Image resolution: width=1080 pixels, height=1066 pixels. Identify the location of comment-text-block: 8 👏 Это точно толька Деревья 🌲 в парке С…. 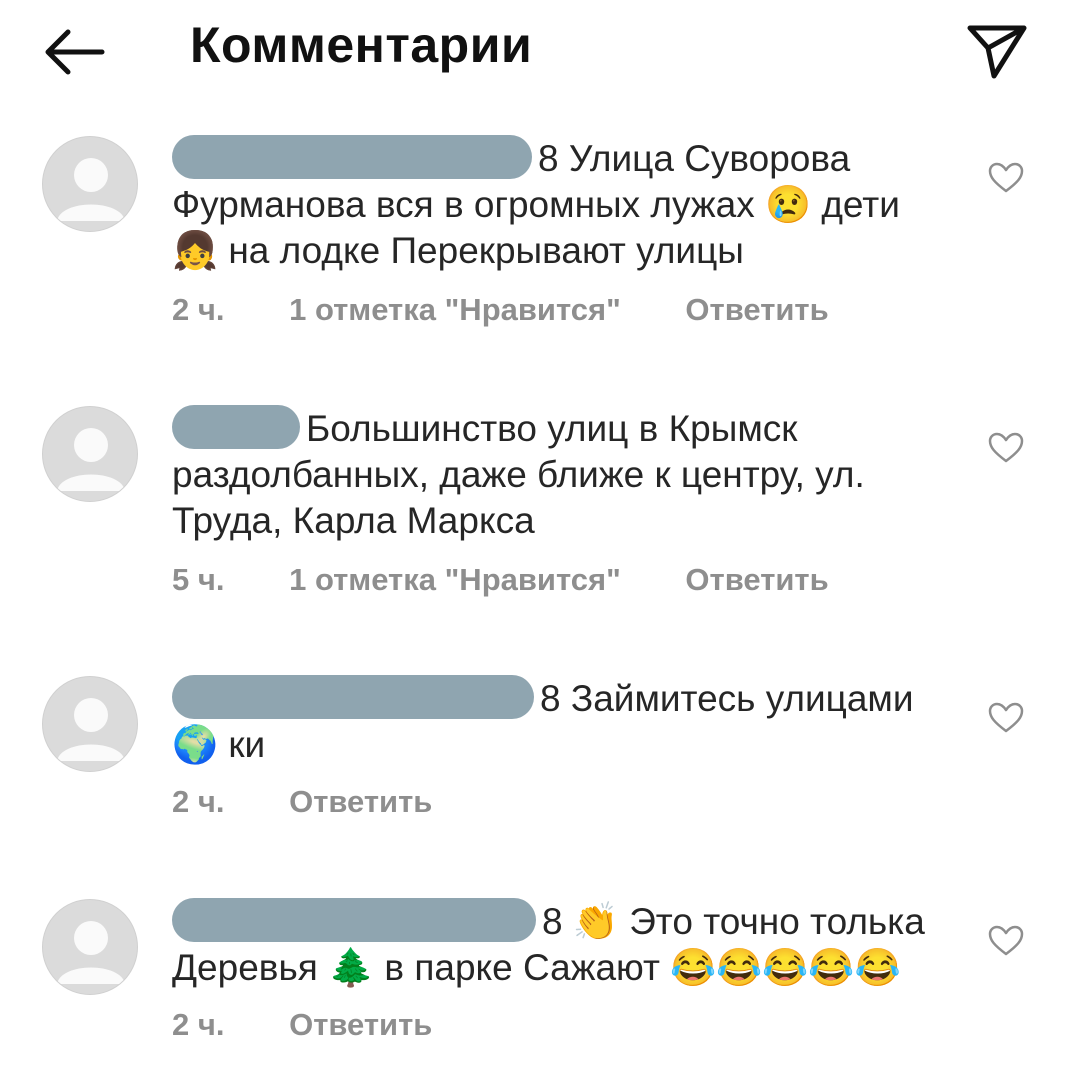
(562, 944).